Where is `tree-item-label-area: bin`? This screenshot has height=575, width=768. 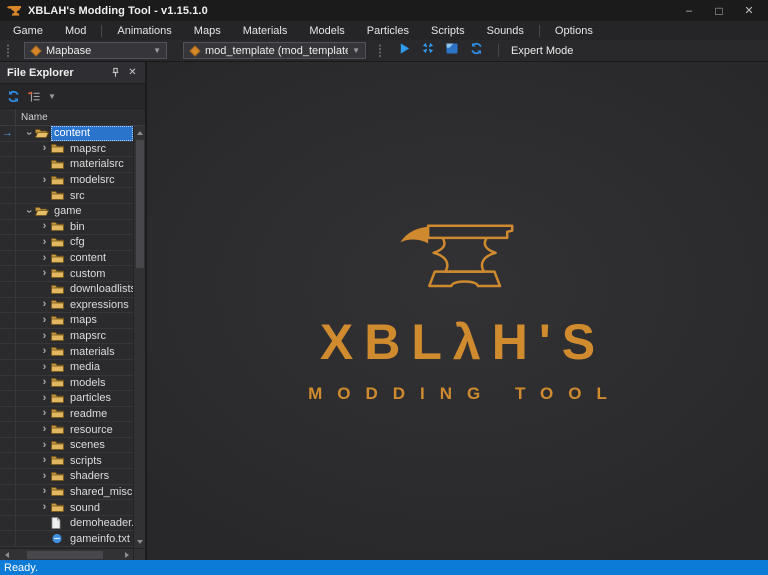 tree-item-label-area: bin is located at coordinates (100, 227).